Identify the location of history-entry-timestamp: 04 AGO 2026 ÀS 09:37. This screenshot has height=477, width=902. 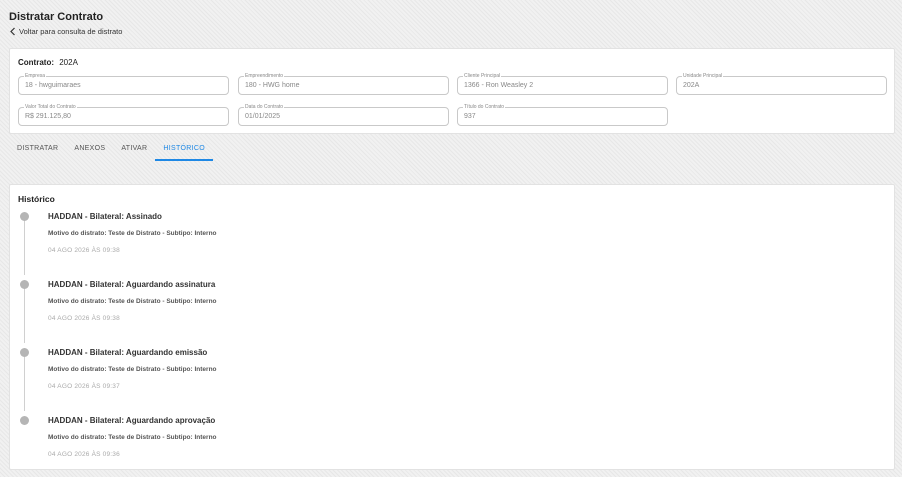
(84, 386).